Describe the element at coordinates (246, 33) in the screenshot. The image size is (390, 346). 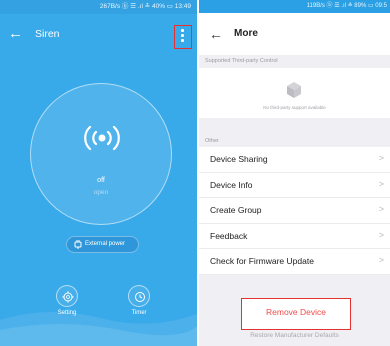
I see `page-title: More` at that location.